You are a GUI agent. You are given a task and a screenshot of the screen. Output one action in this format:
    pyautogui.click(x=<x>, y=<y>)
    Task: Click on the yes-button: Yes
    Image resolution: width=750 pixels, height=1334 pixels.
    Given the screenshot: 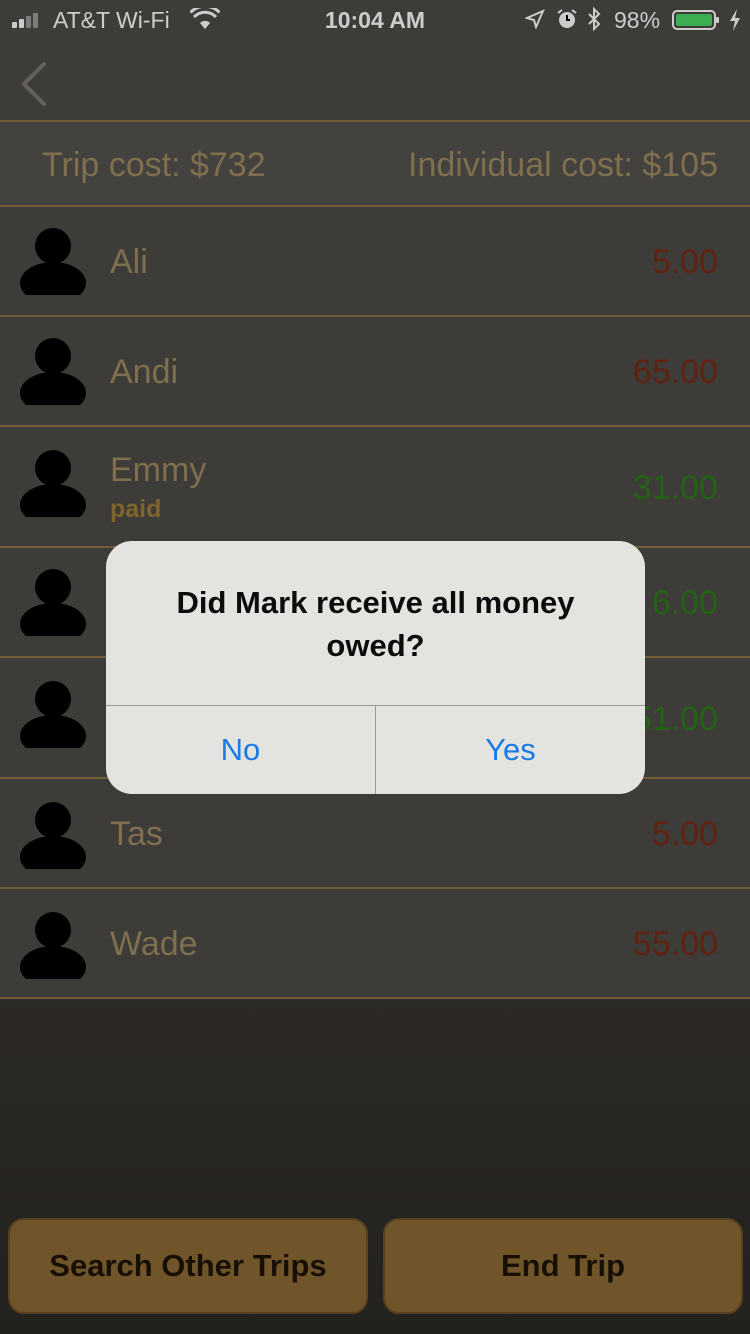 What is the action you would take?
    pyautogui.click(x=510, y=750)
    